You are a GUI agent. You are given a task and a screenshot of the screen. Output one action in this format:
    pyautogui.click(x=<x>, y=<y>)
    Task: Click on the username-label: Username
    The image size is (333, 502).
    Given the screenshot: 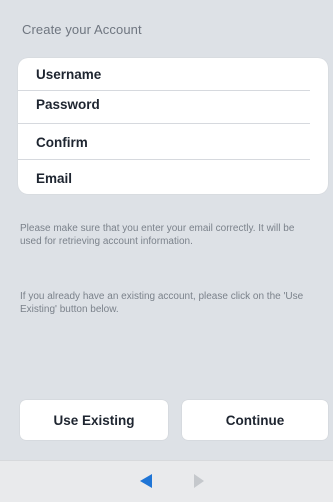 What is the action you would take?
    pyautogui.click(x=69, y=74)
    